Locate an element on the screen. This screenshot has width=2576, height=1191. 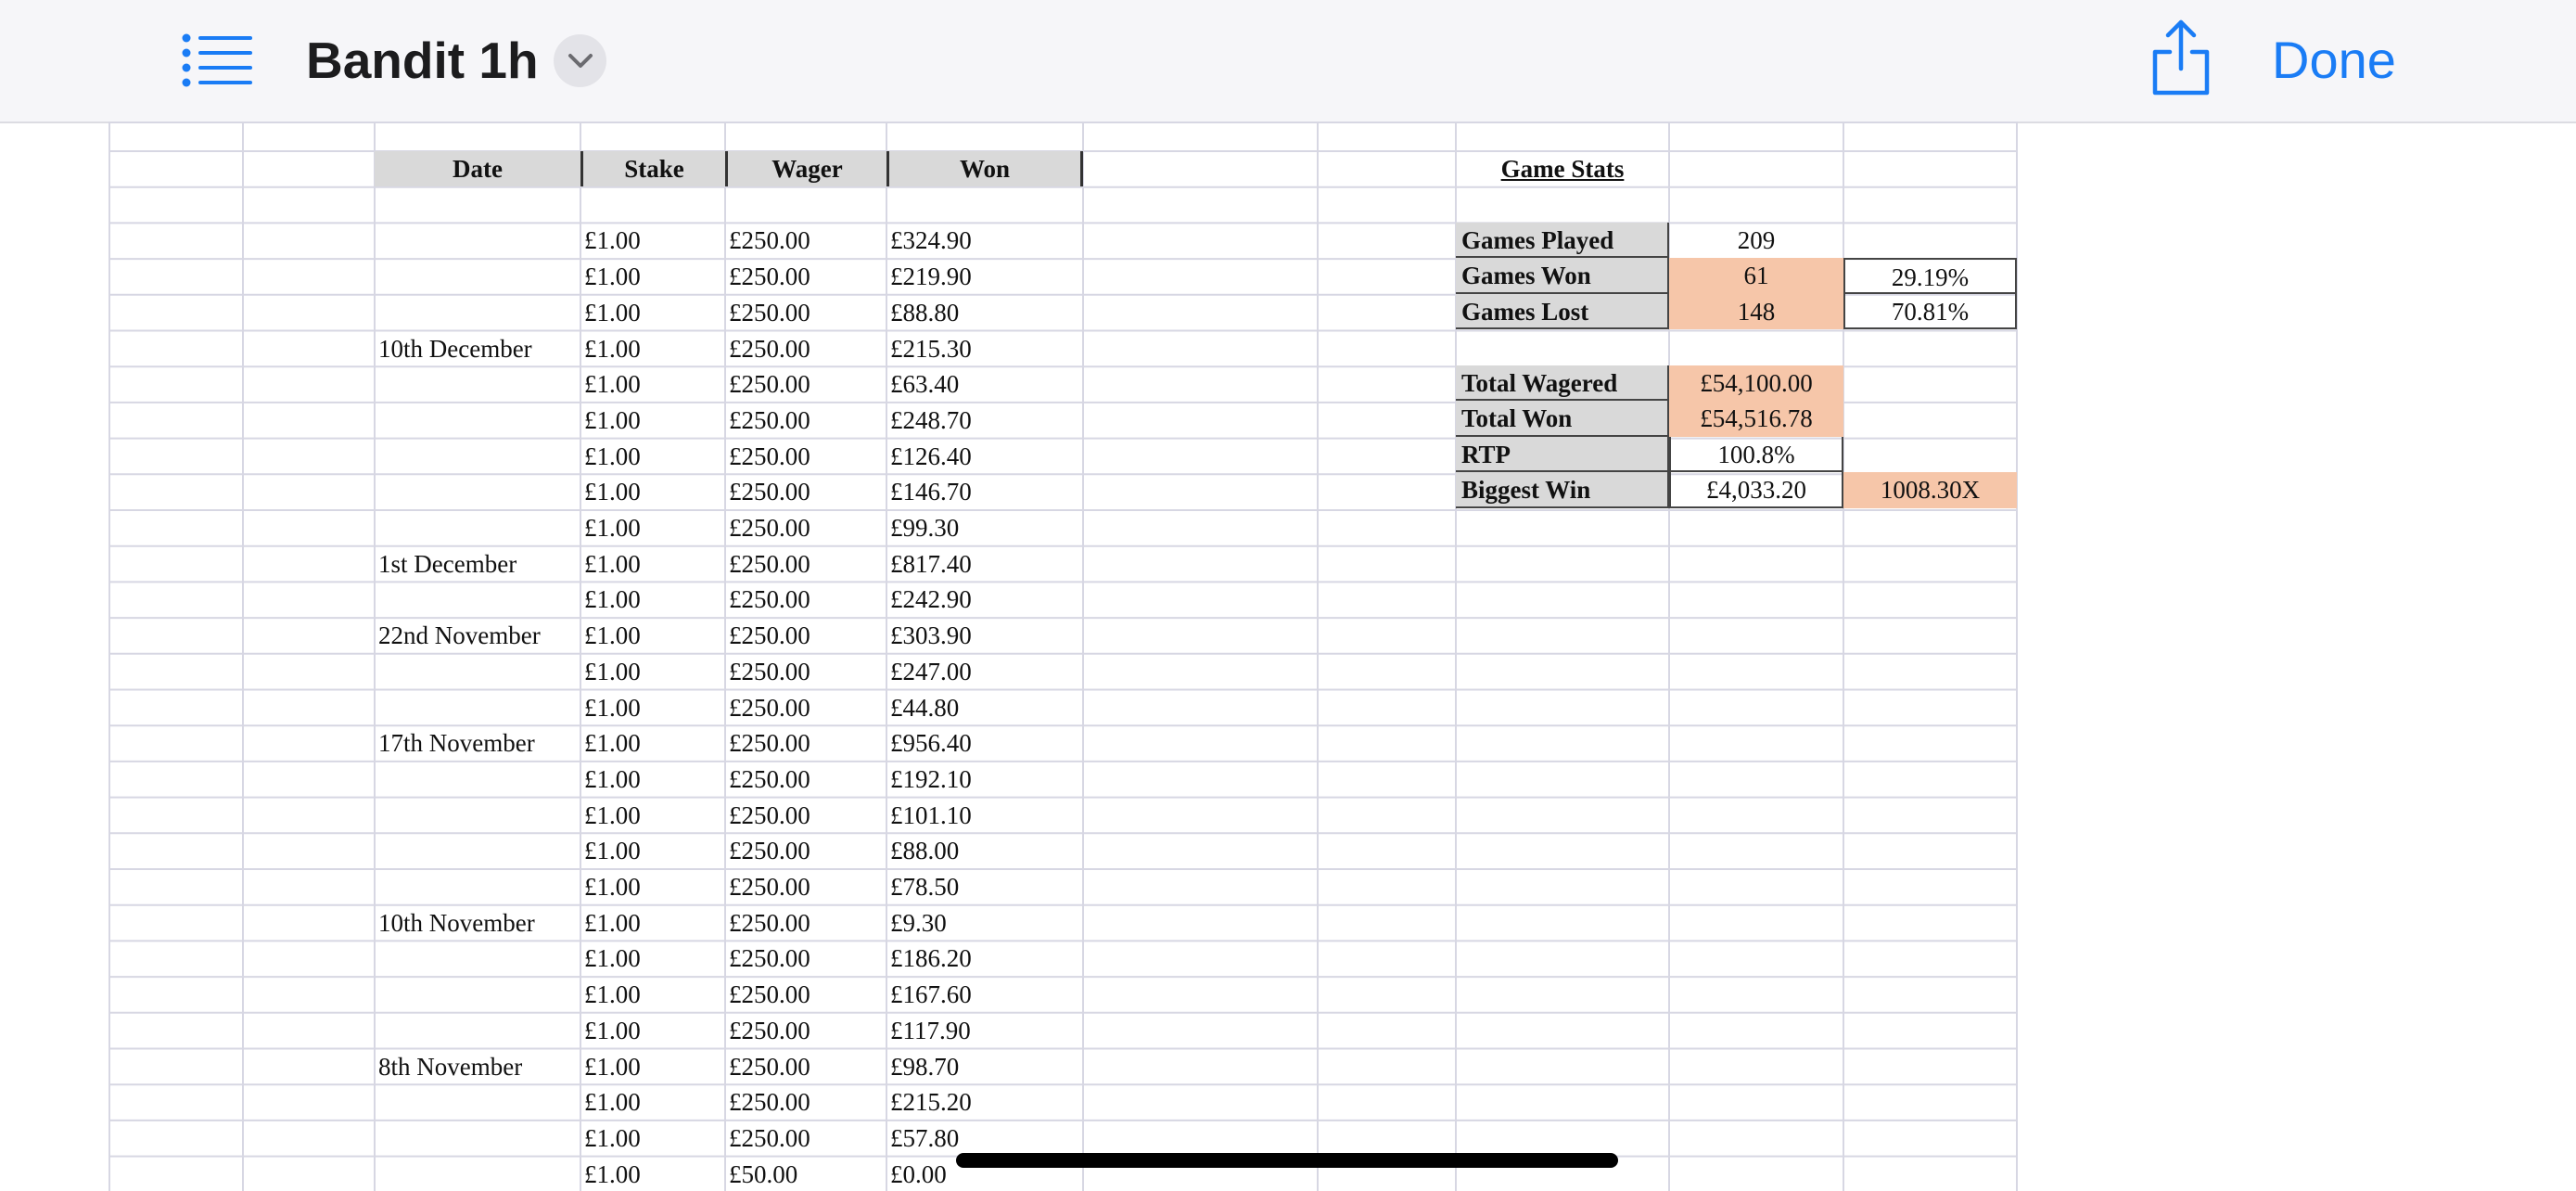
date-cell: 10th December is located at coordinates (455, 348).